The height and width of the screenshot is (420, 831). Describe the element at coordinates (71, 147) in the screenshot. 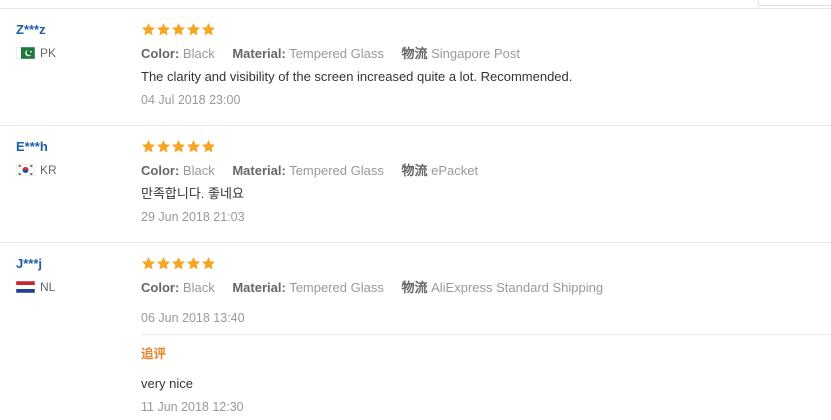

I see `buyer-name: E***h` at that location.